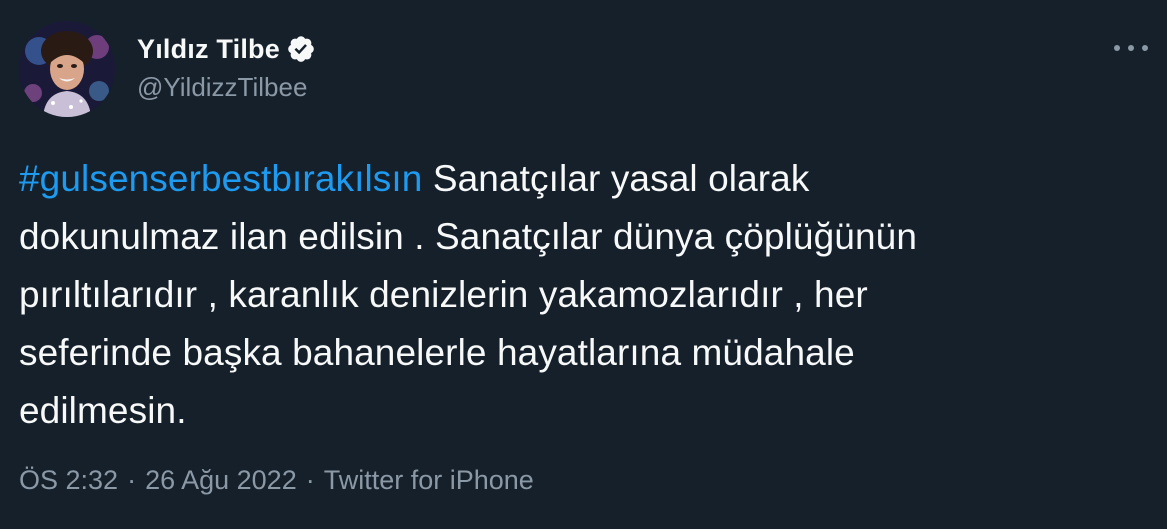 The width and height of the screenshot is (1167, 529). What do you see at coordinates (429, 480) in the screenshot?
I see `tweet-source: Twitter for iPhone` at bounding box center [429, 480].